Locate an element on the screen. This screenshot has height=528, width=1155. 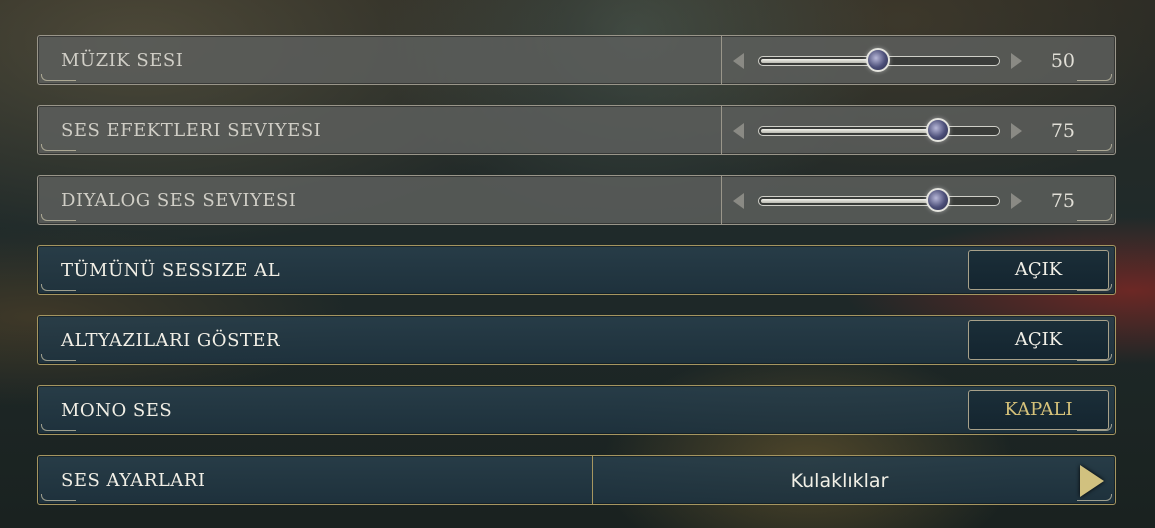
audio-output-value: Kulaklıklar is located at coordinates (839, 481).